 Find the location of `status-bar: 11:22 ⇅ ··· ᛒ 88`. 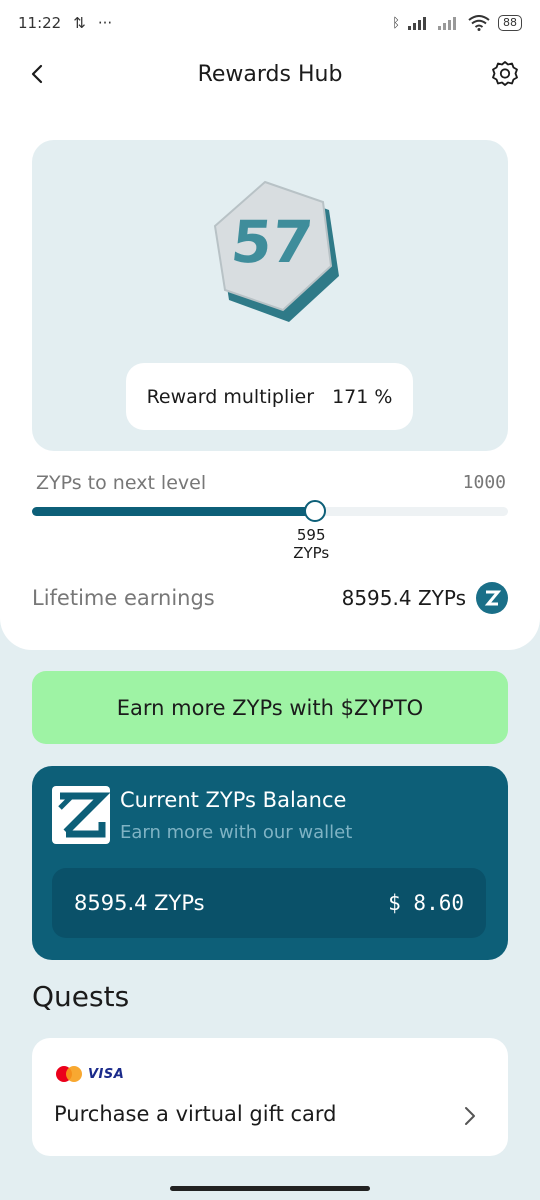

status-bar: 11:22 ⇅ ··· ᛒ 88 is located at coordinates (270, 23).